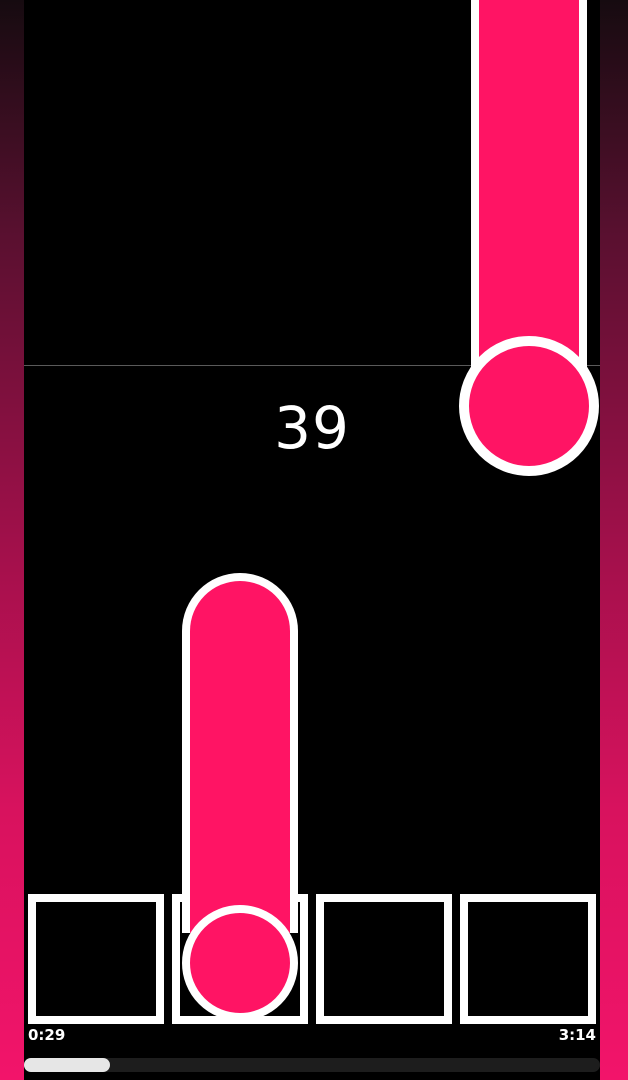  Describe the element at coordinates (529, 185) in the screenshot. I see `long-note-lane-4-body` at that location.